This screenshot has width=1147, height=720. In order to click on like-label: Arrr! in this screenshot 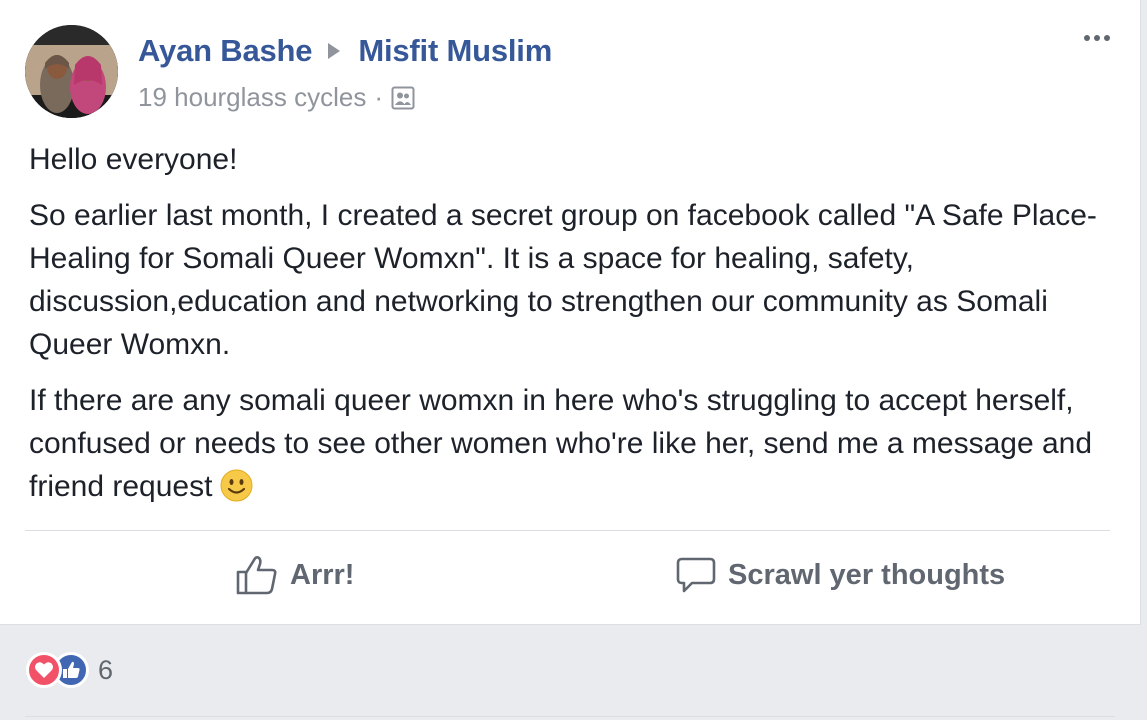, I will do `click(322, 574)`.